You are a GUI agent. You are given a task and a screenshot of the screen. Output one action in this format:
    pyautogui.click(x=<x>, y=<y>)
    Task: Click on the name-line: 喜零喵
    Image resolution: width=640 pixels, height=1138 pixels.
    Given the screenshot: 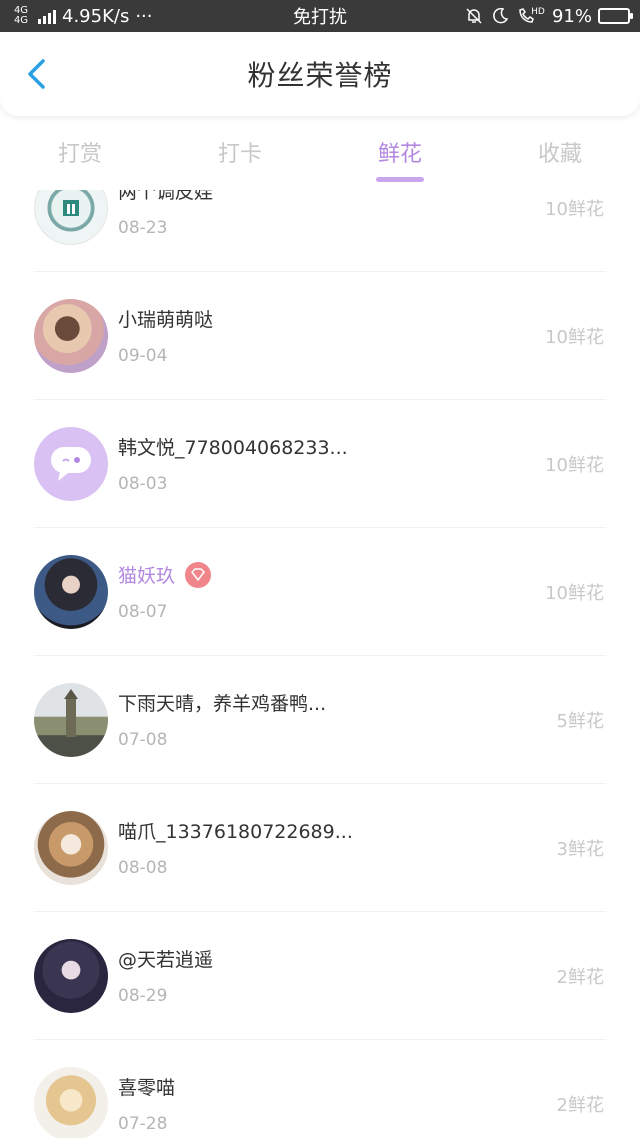 What is the action you would take?
    pyautogui.click(x=362, y=1086)
    